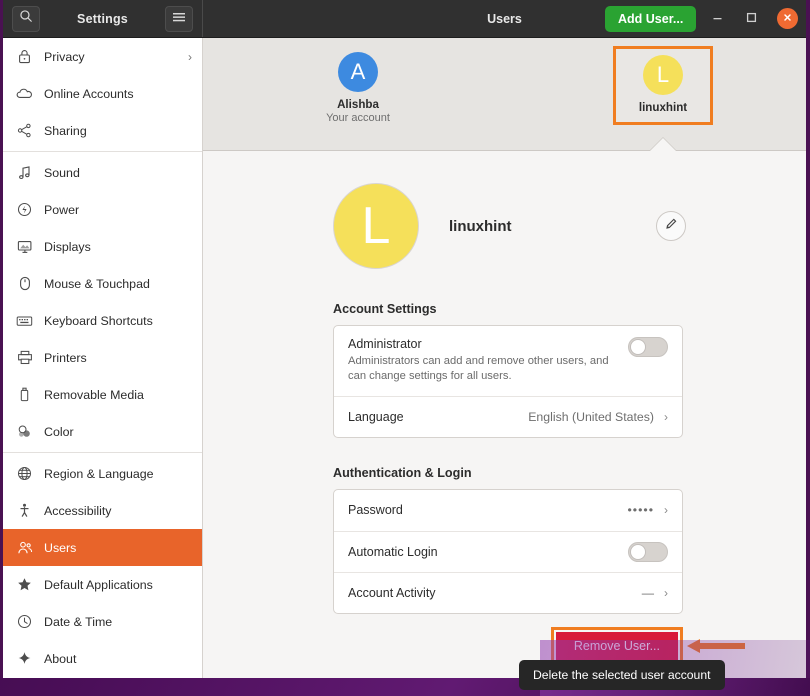 The height and width of the screenshot is (696, 810). I want to click on toggle-knob, so click(638, 551).